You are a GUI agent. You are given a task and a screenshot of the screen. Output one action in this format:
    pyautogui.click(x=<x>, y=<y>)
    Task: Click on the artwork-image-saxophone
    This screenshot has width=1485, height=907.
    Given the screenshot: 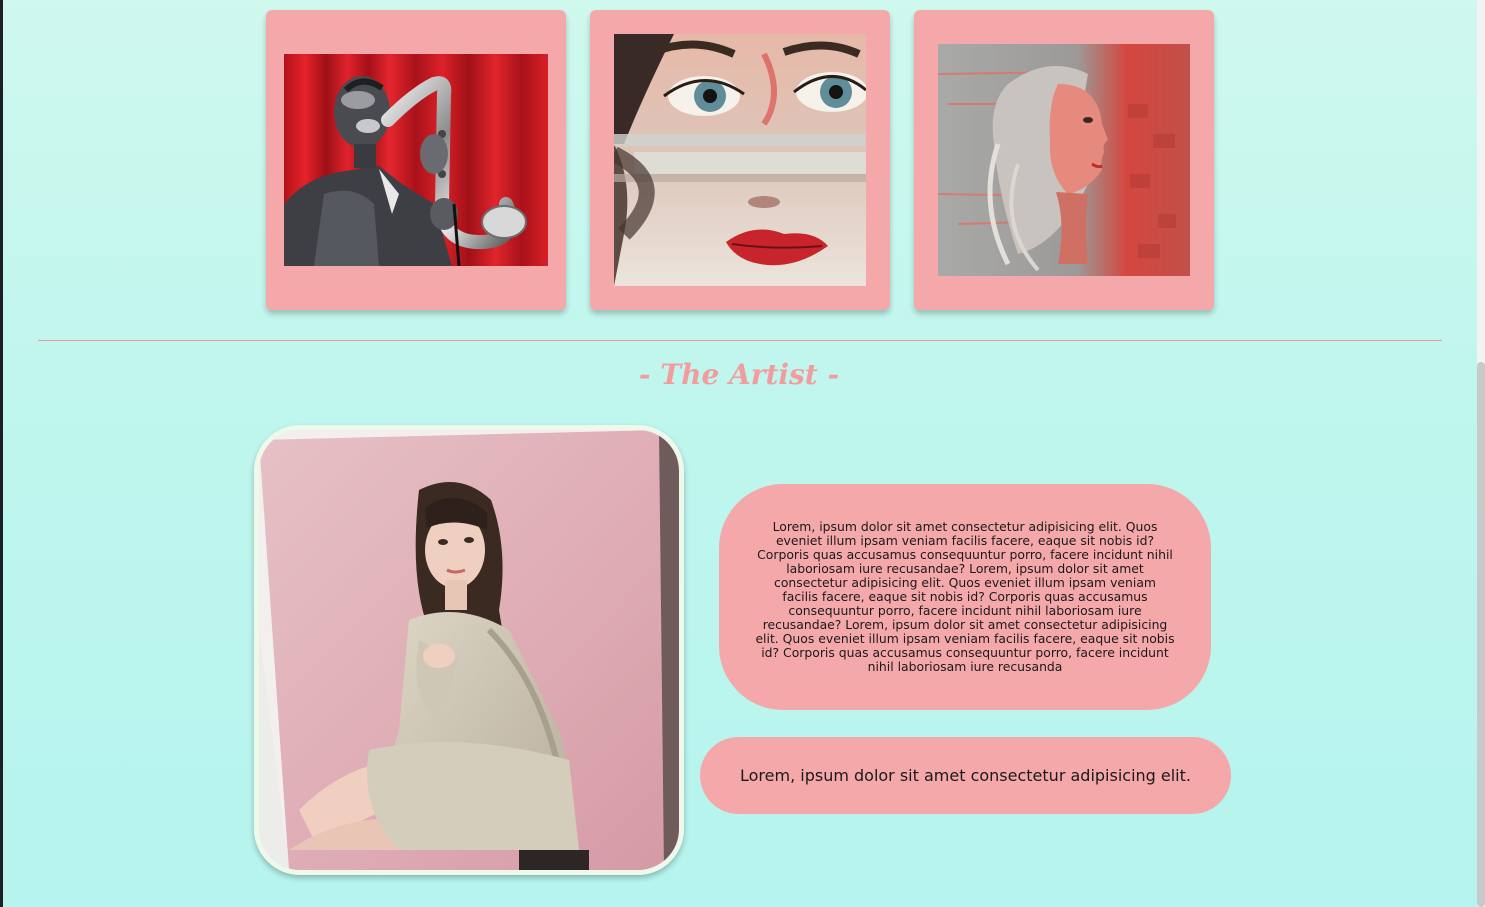 What is the action you would take?
    pyautogui.click(x=416, y=160)
    